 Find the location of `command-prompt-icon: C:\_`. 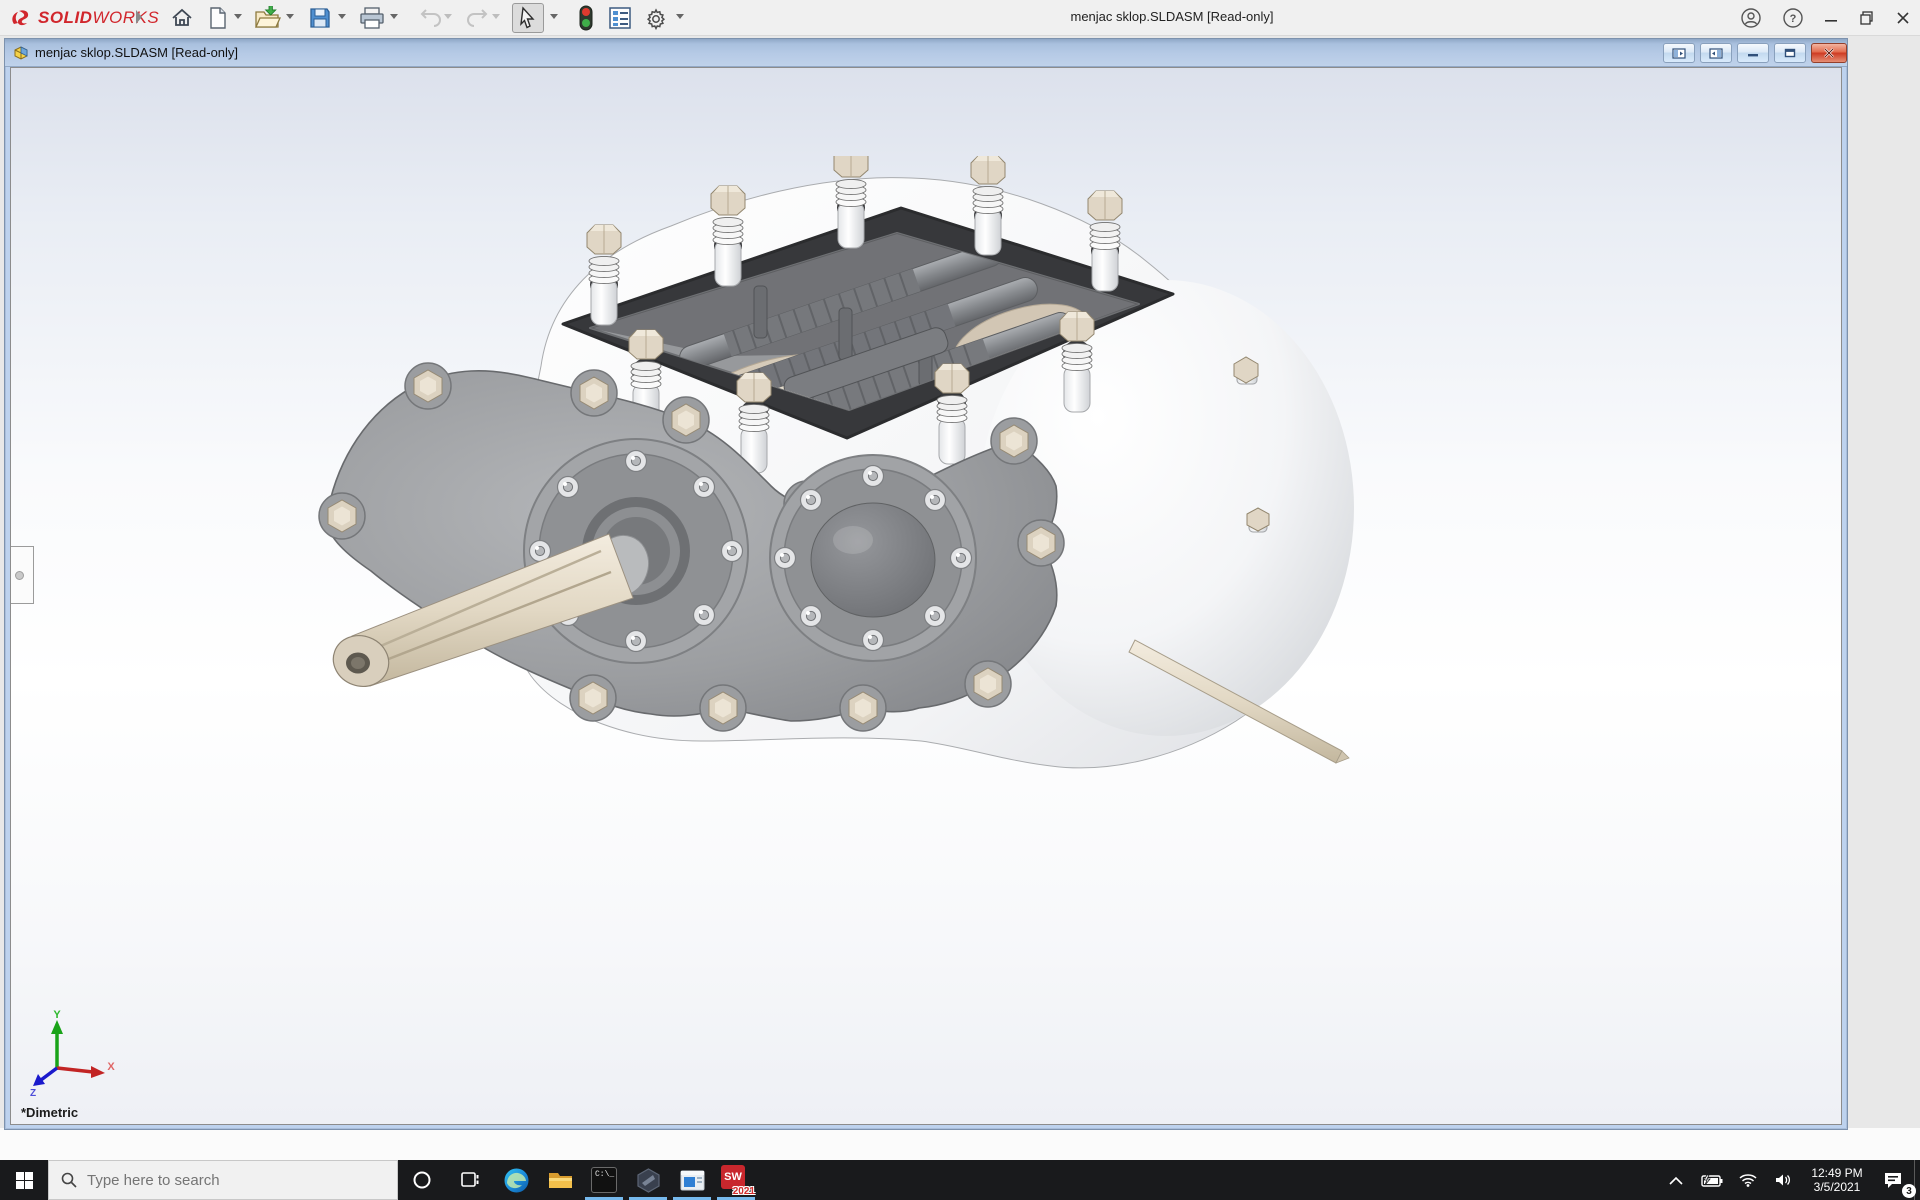

command-prompt-icon: C:\_ is located at coordinates (604, 1180).